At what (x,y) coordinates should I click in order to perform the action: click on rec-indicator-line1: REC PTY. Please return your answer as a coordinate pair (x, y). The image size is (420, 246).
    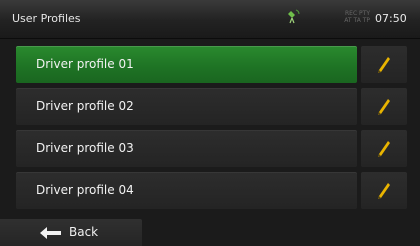
    Looking at the image, I should click on (357, 13).